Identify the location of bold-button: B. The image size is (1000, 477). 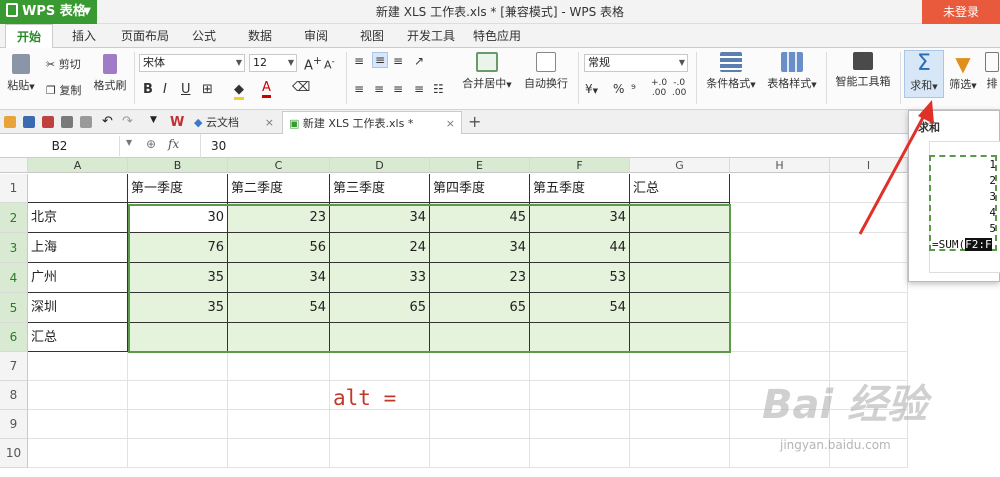
(148, 89).